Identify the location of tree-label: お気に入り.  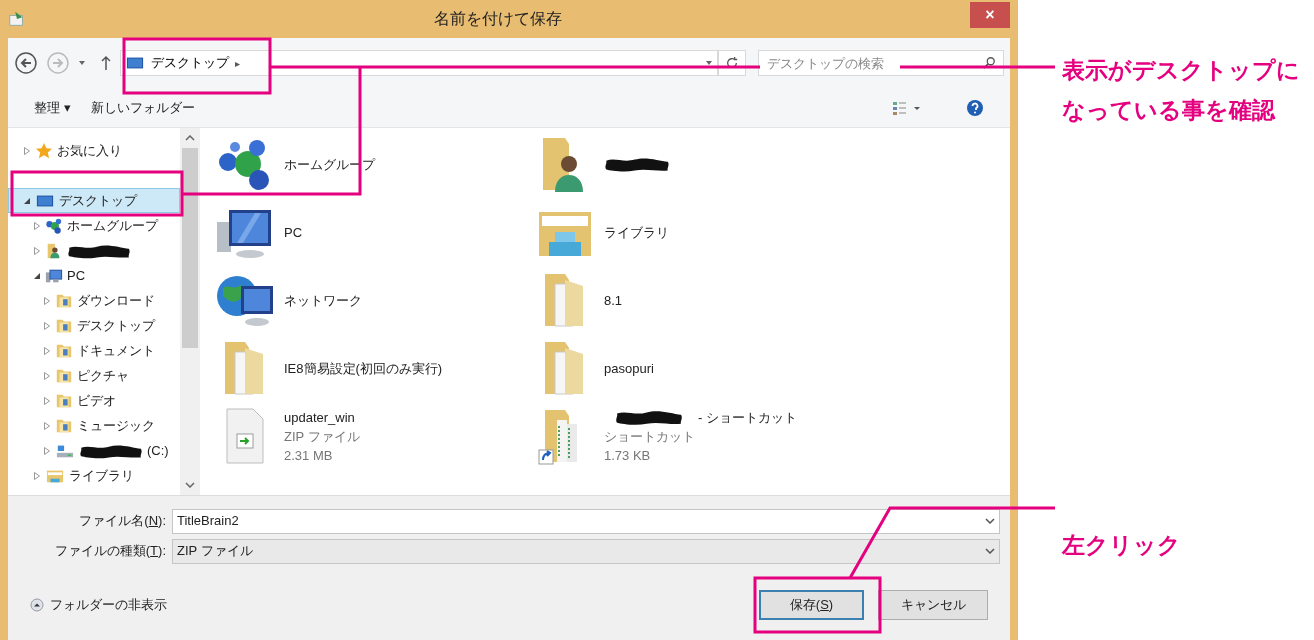
(89, 150).